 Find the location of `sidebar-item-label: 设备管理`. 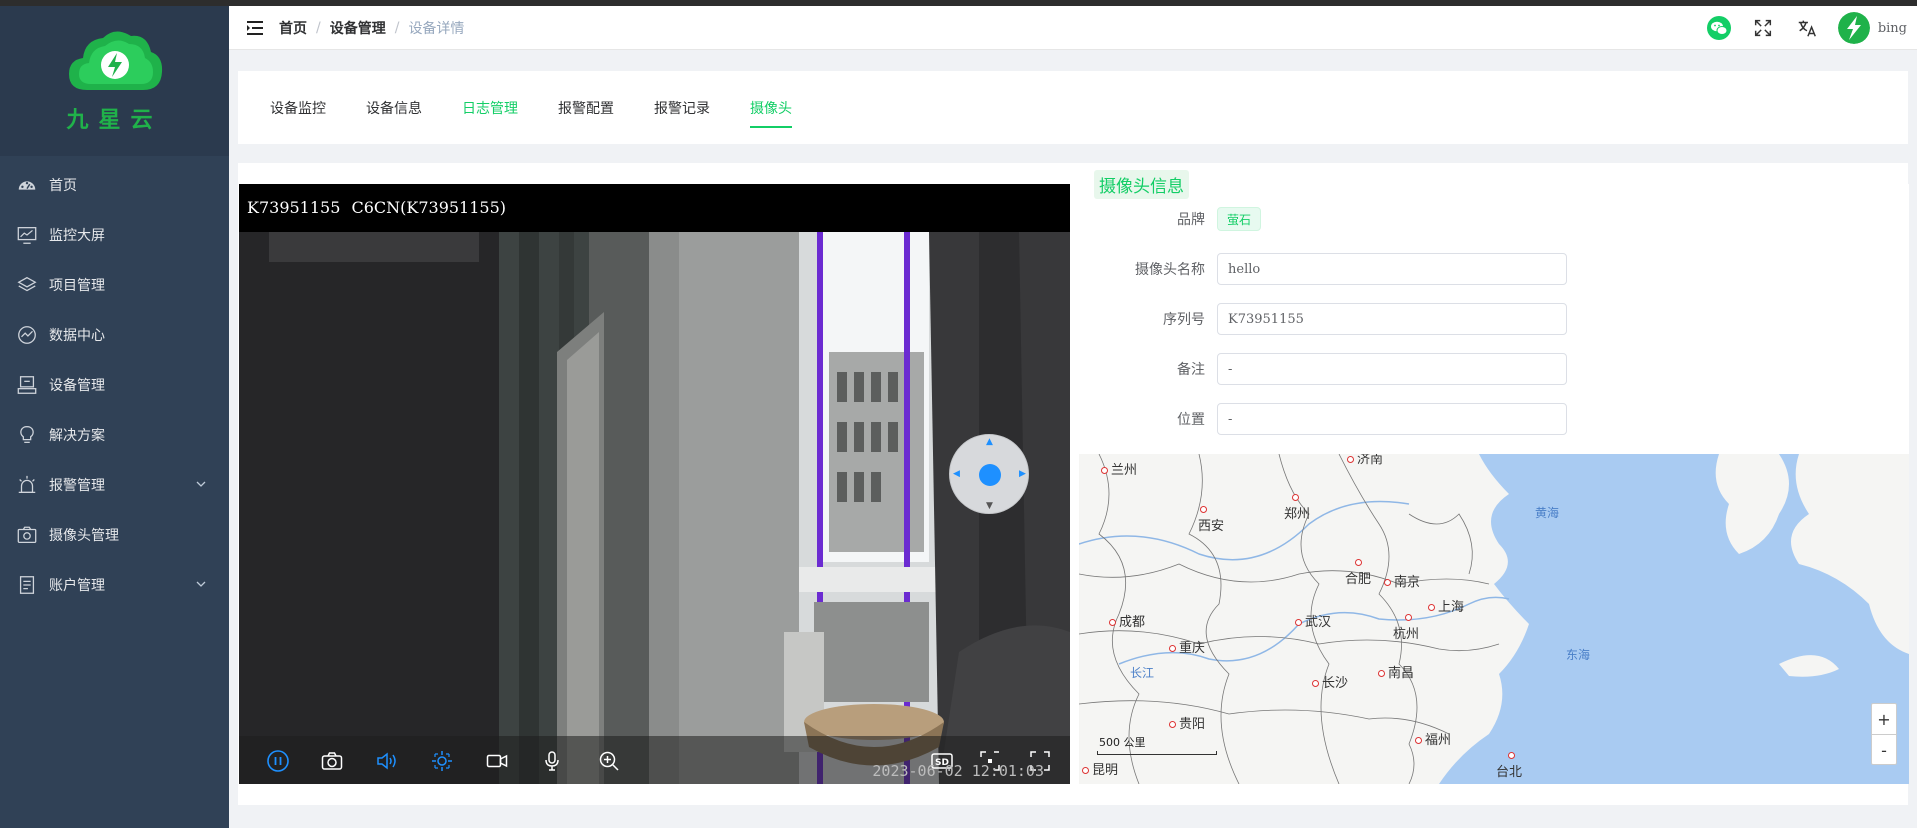

sidebar-item-label: 设备管理 is located at coordinates (77, 386).